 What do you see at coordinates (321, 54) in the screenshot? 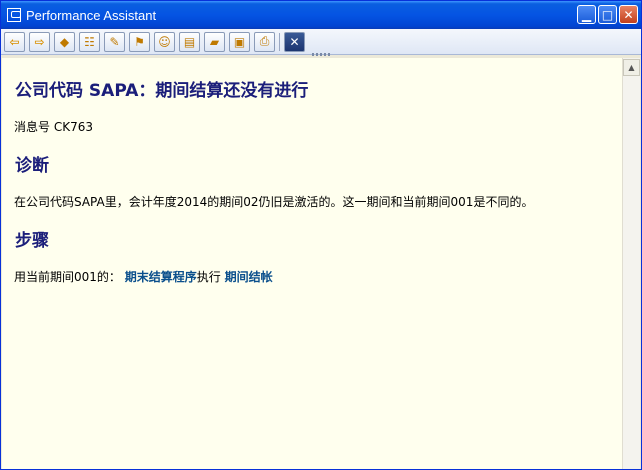
I see `resize-grip` at bounding box center [321, 54].